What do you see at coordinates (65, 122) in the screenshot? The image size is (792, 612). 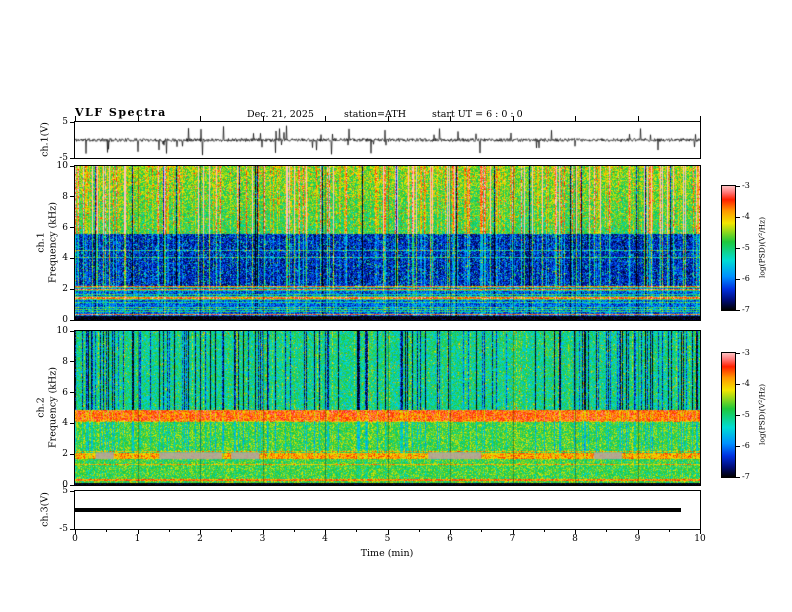 I see `ch1-voltage-axis-tick-label: 5` at bounding box center [65, 122].